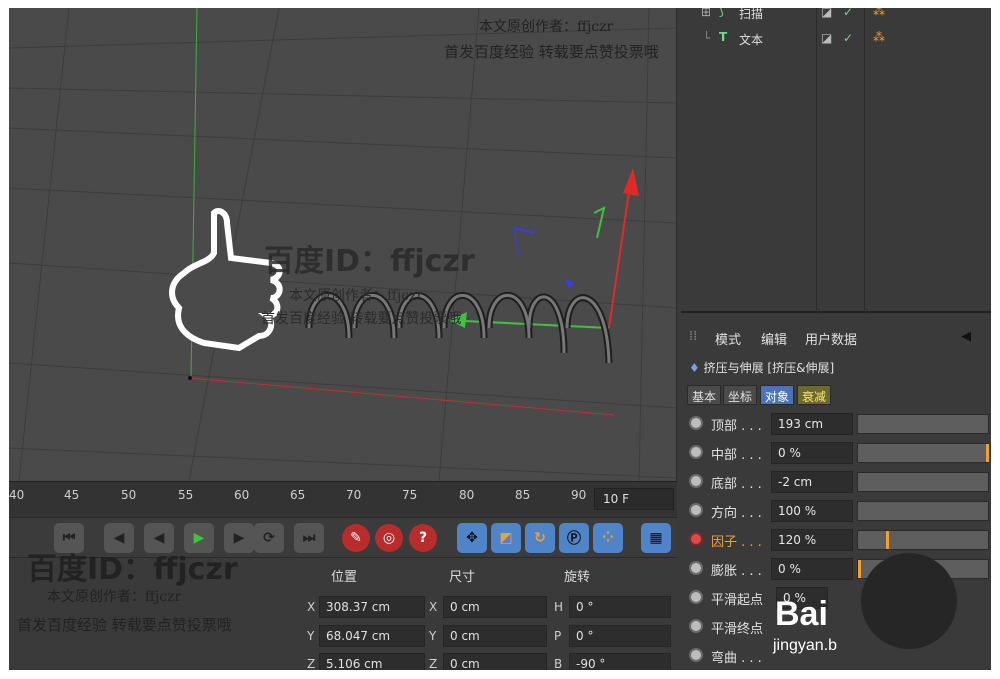 This screenshot has width=1000, height=679. Describe the element at coordinates (704, 395) in the screenshot. I see `tab-basic: 基本` at that location.